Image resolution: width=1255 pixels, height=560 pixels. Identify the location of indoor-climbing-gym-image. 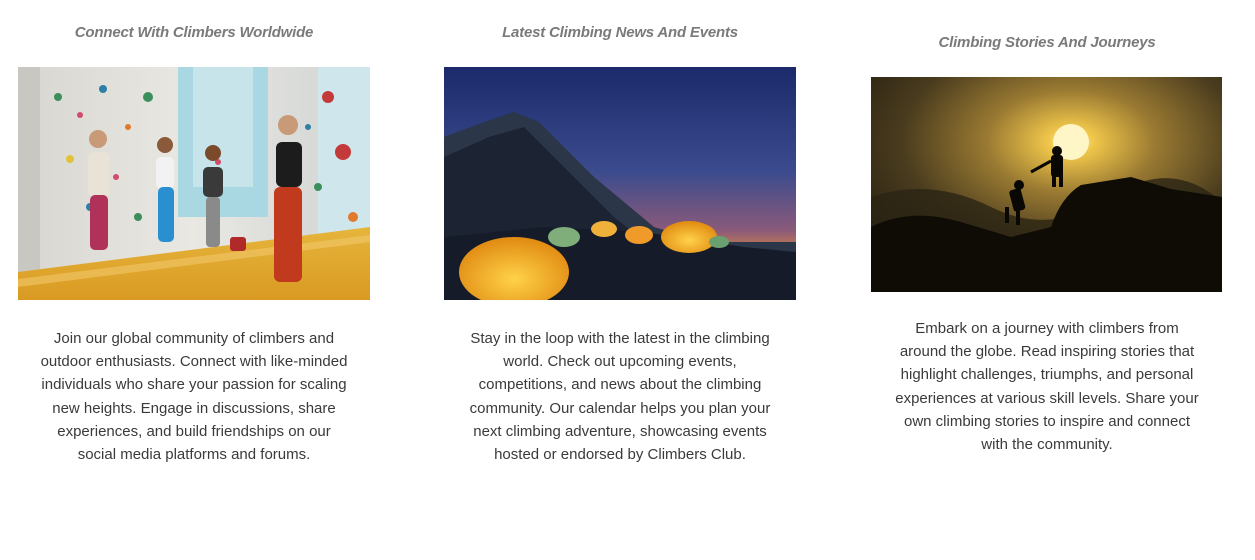
(194, 183).